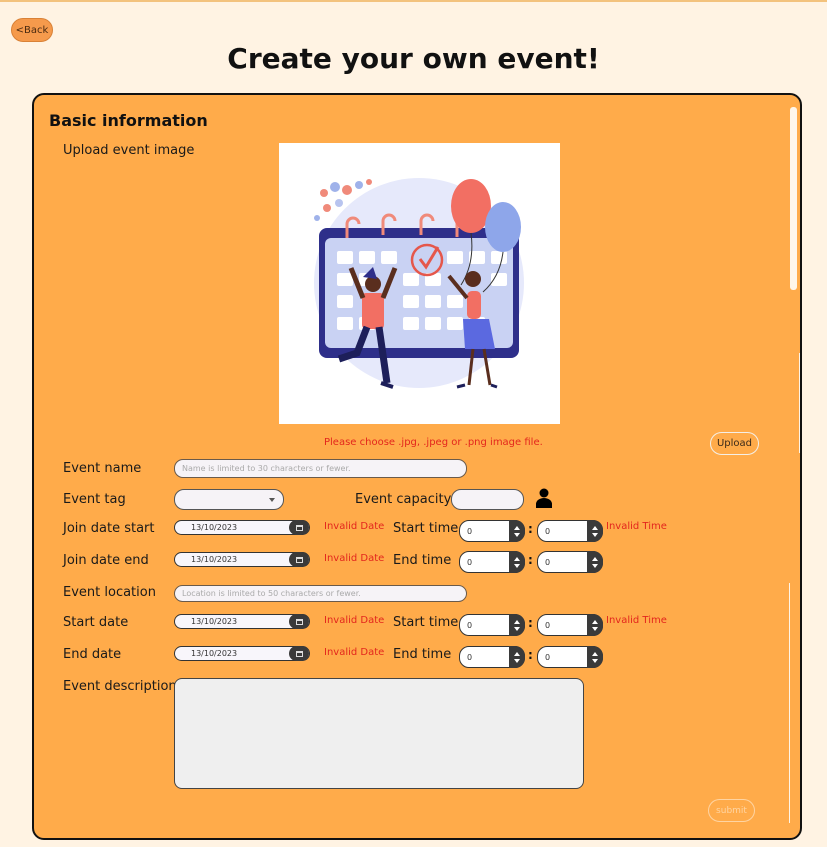 The width and height of the screenshot is (827, 847). Describe the element at coordinates (214, 653) in the screenshot. I see `end-date-value: 13/10/2023` at that location.